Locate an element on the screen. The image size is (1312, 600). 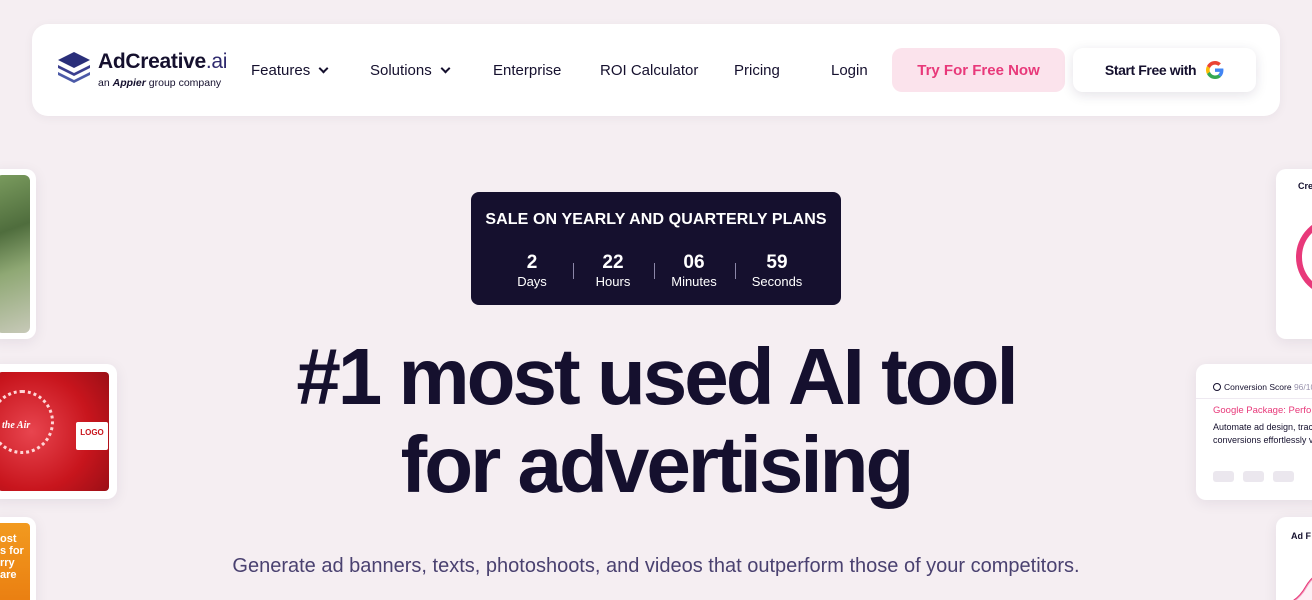
creative-score-card: Cre is located at coordinates (1294, 254).